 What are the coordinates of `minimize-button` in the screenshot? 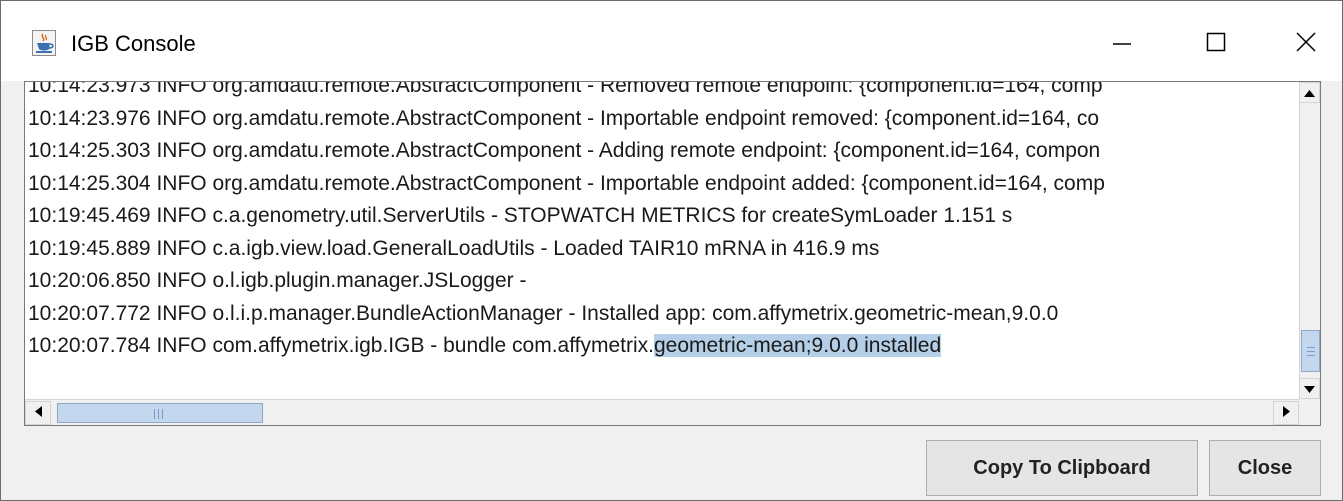 It's located at (1122, 44).